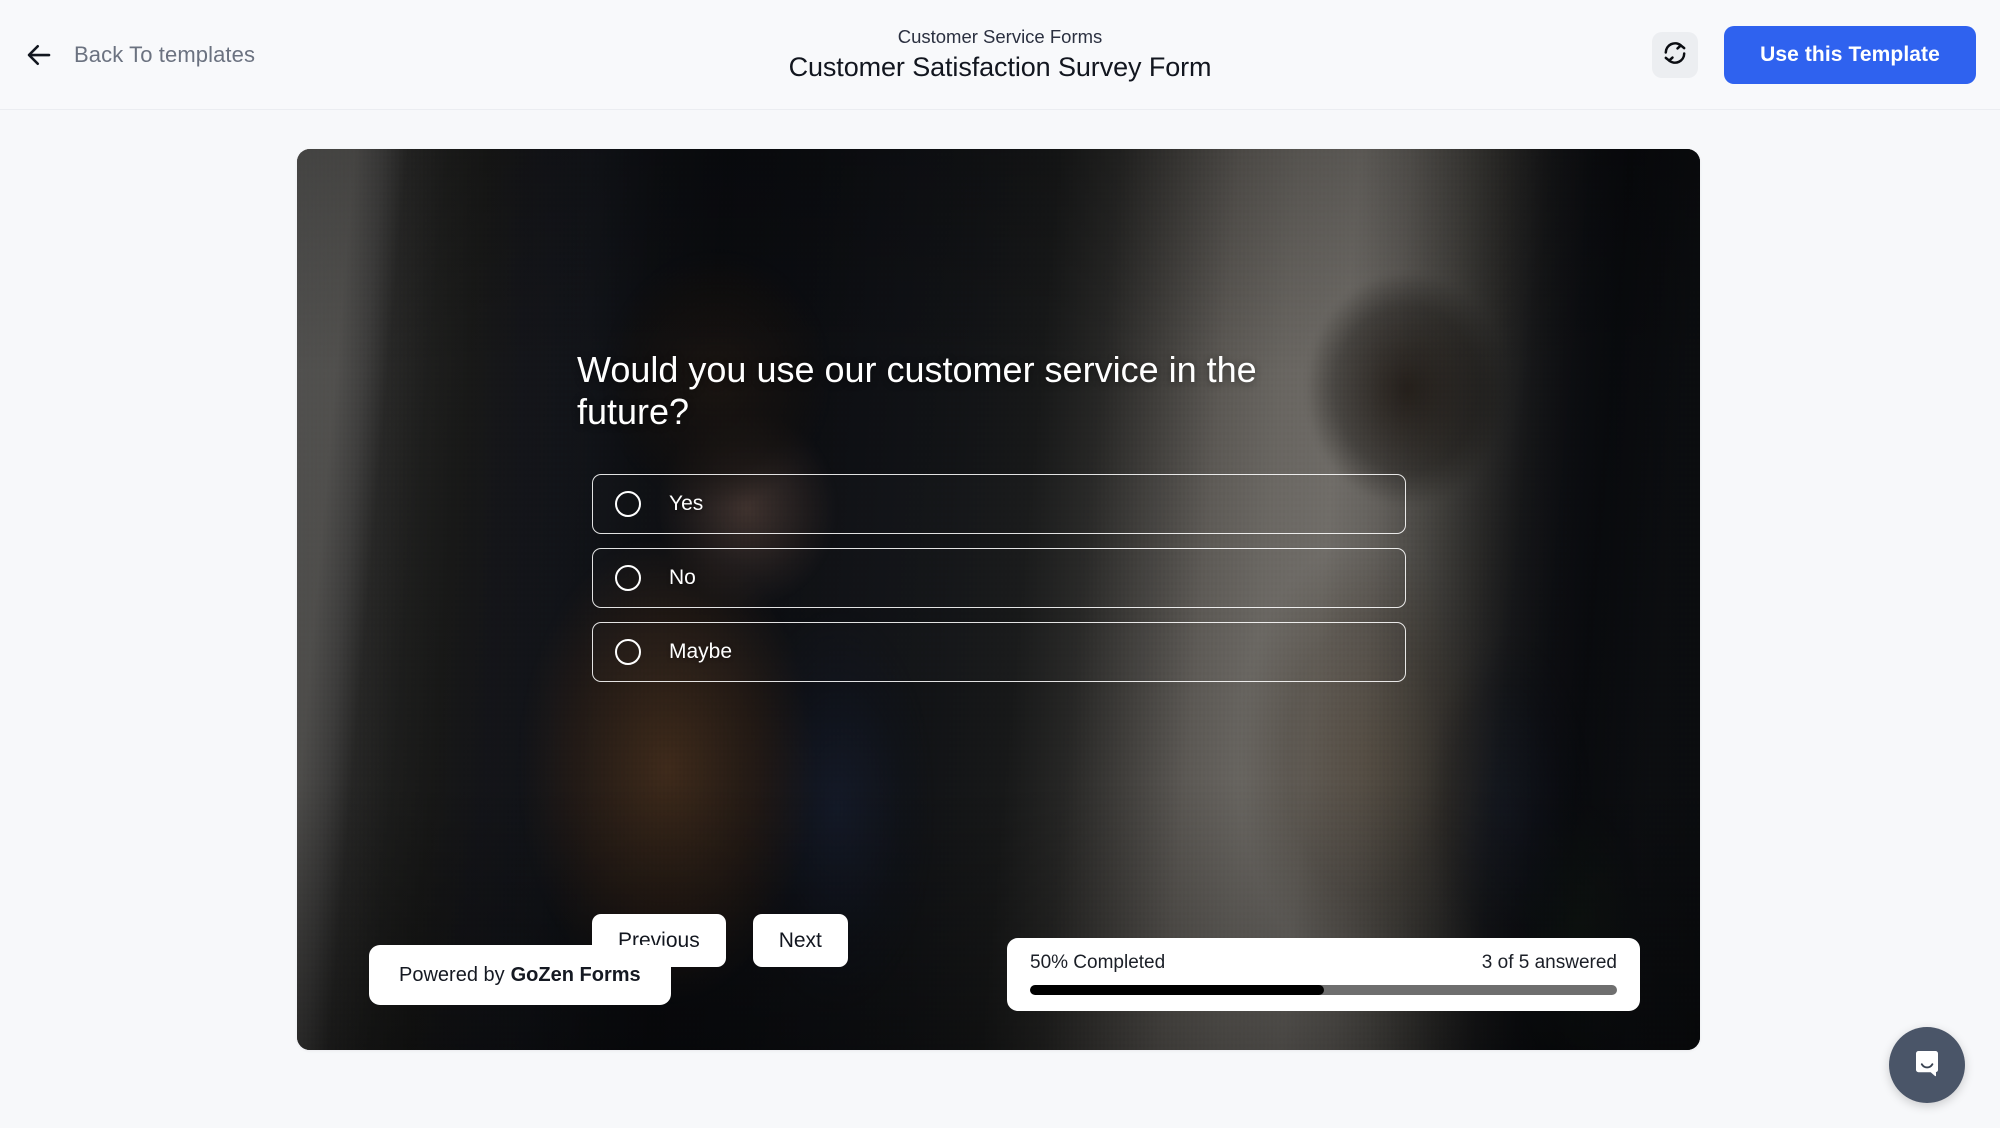 This screenshot has width=2000, height=1128. I want to click on progress-bar-fill, so click(1177, 990).